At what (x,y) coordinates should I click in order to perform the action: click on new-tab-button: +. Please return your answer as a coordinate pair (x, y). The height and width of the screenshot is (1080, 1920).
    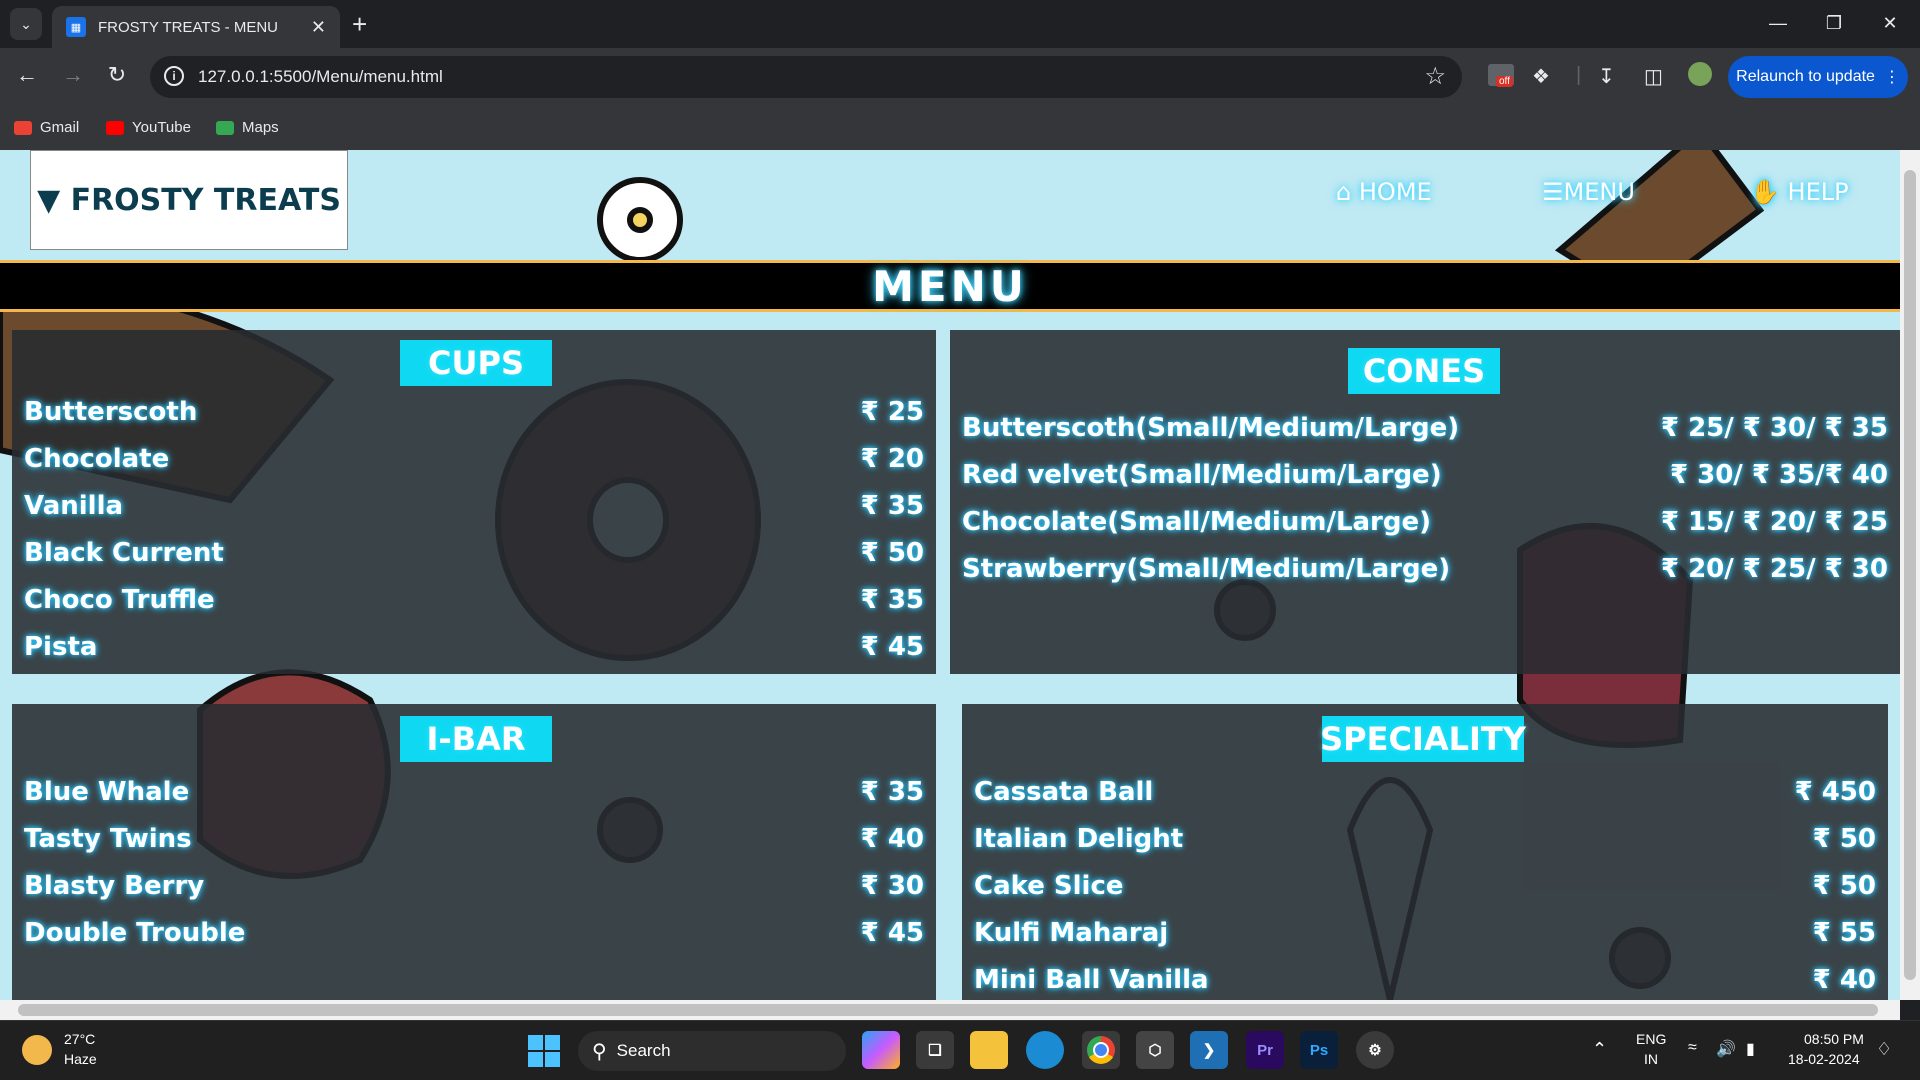
    Looking at the image, I should click on (359, 24).